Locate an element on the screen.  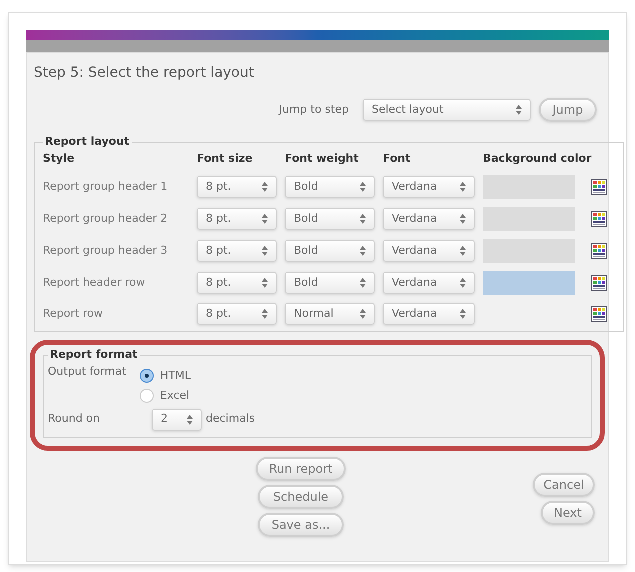
column-header: Style is located at coordinates (59, 158).